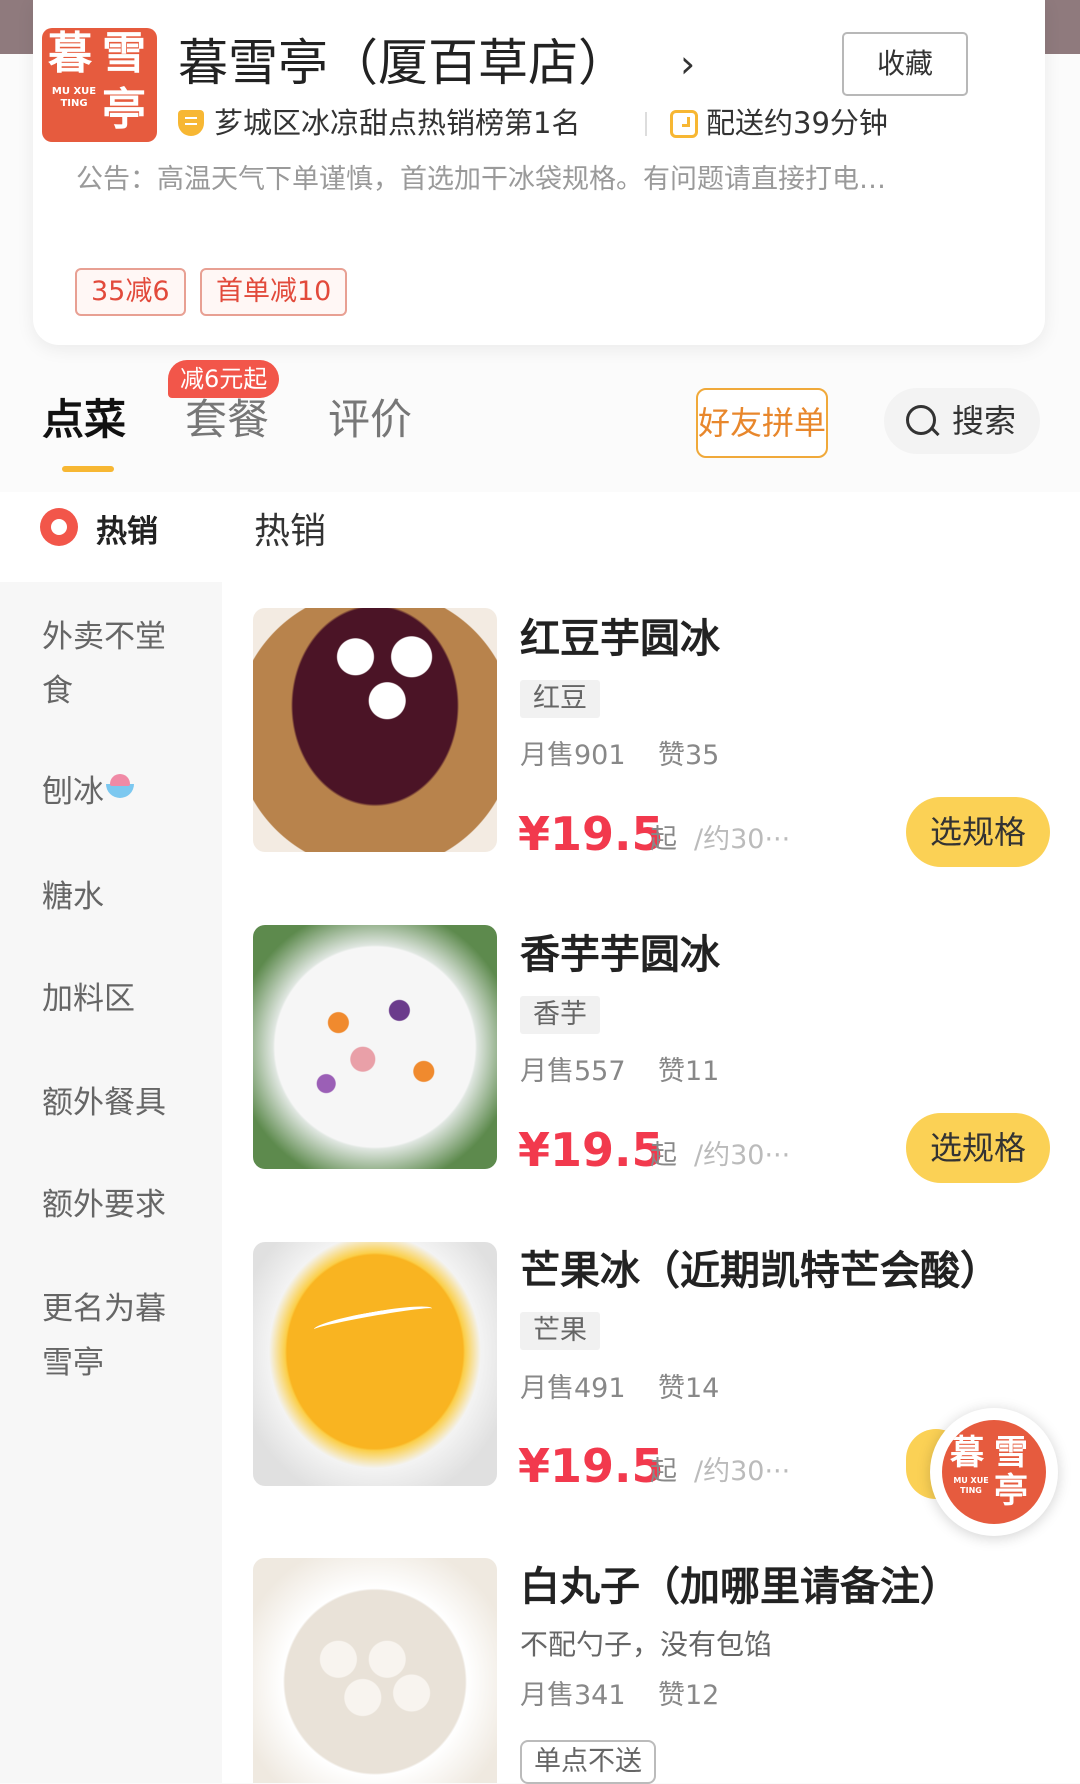 The image size is (1080, 1784). I want to click on section-title: 热销, so click(290, 531).